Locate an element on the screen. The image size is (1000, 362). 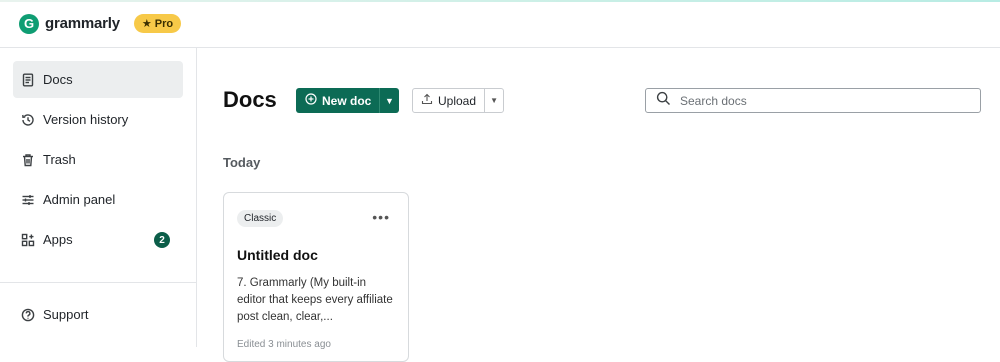
sidebar-item-label: Apps is located at coordinates (58, 239).